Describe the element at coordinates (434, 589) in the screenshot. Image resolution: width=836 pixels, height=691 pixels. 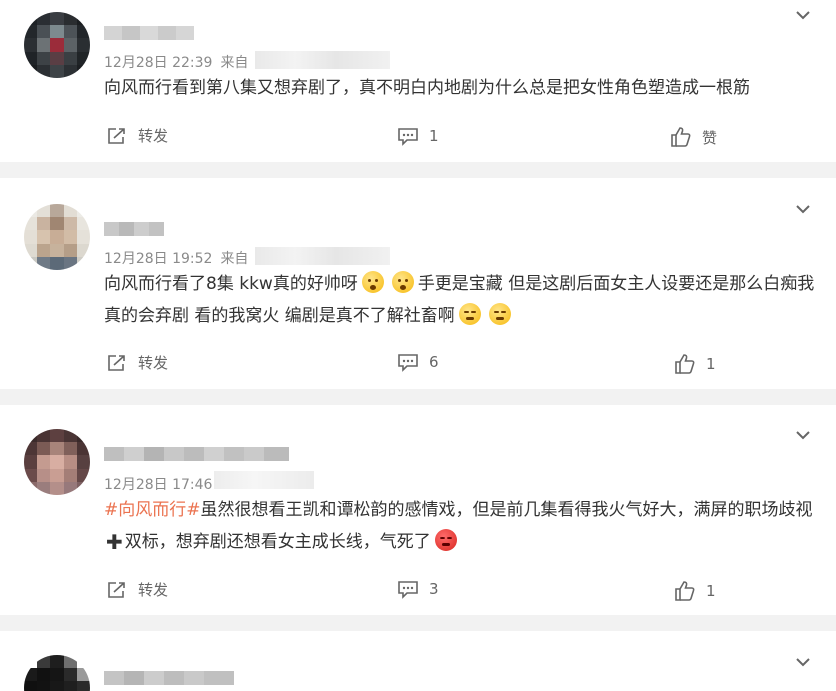
I see `reply-count: 3` at that location.